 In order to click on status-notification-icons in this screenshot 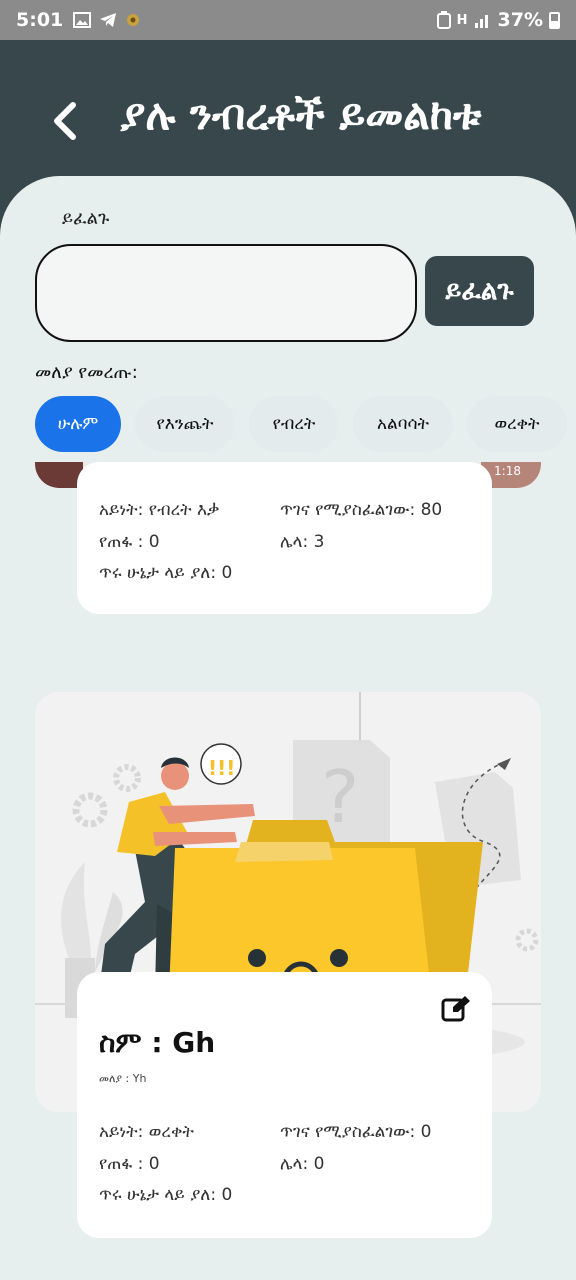, I will do `click(107, 20)`.